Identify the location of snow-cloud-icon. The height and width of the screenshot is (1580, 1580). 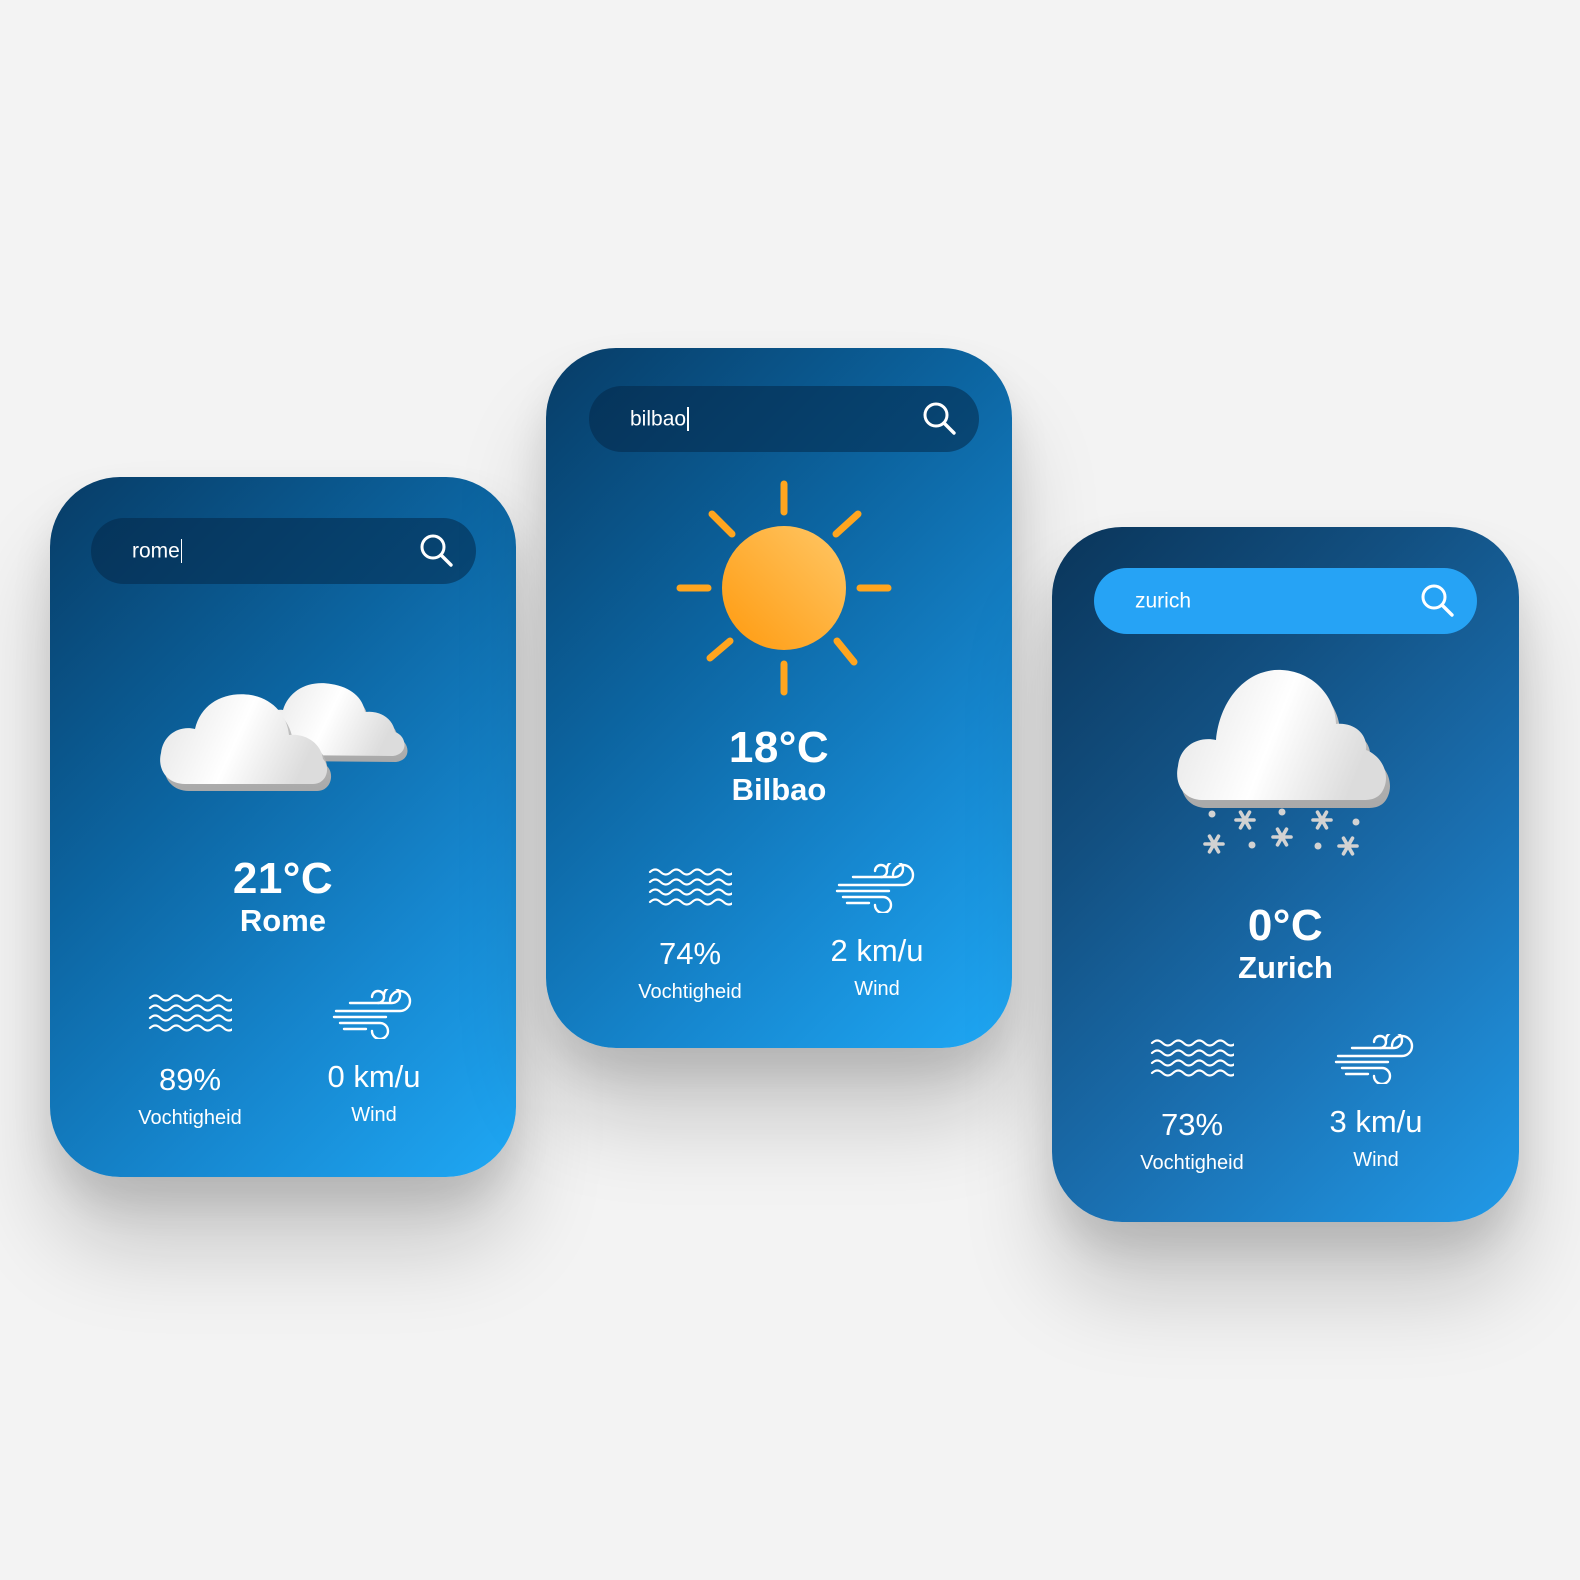
(1283, 762).